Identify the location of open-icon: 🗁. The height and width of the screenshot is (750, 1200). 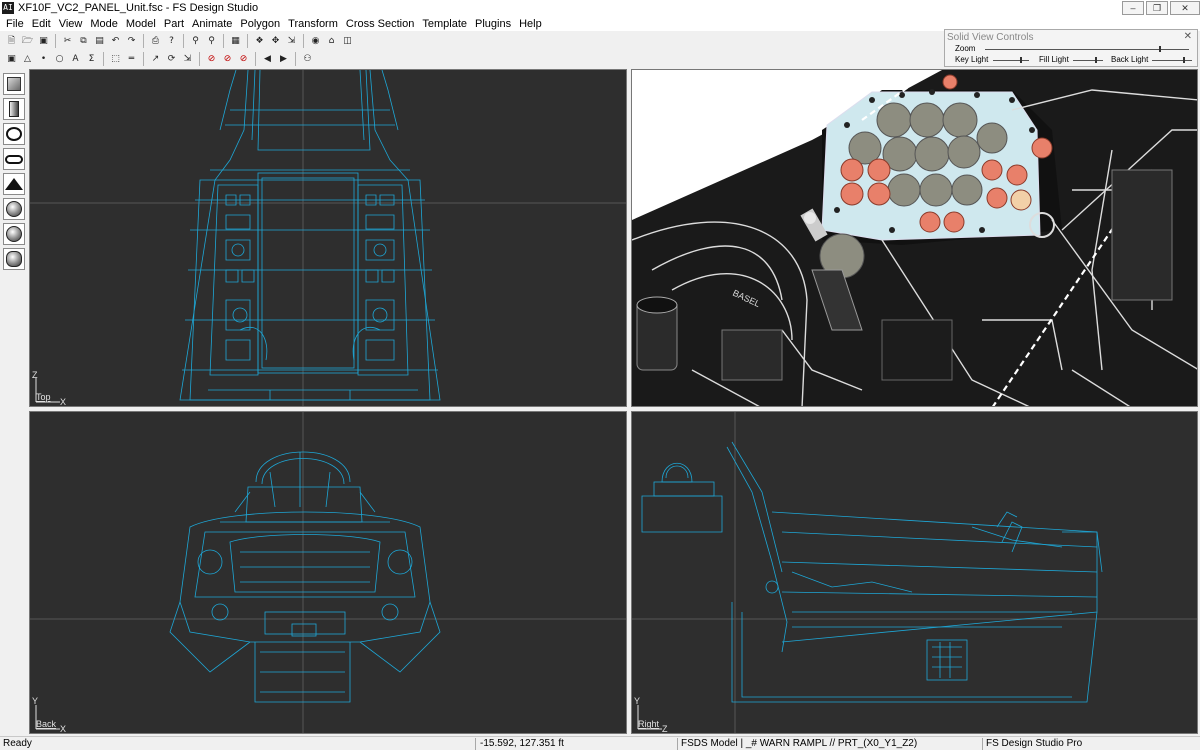
(27, 41).